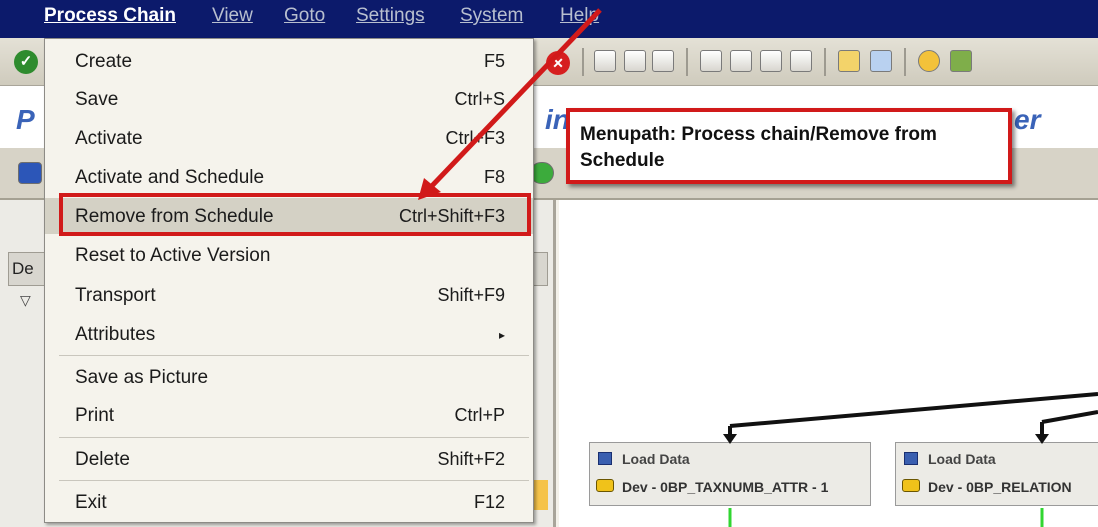 The width and height of the screenshot is (1098, 527). Describe the element at coordinates (390, 16) in the screenshot. I see `menu-settings: Settings` at that location.